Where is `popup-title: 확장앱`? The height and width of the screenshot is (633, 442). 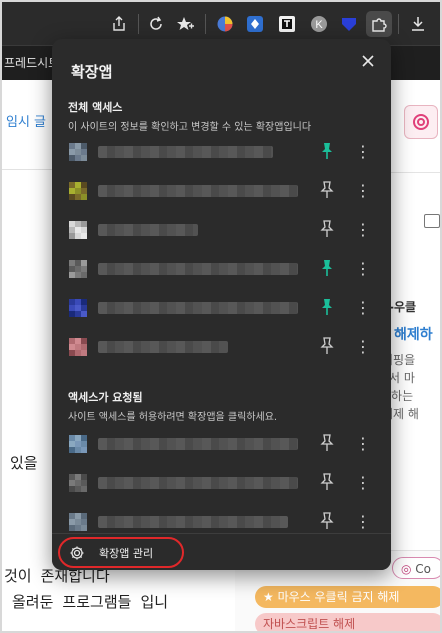 popup-title: 확장앱 is located at coordinates (92, 72).